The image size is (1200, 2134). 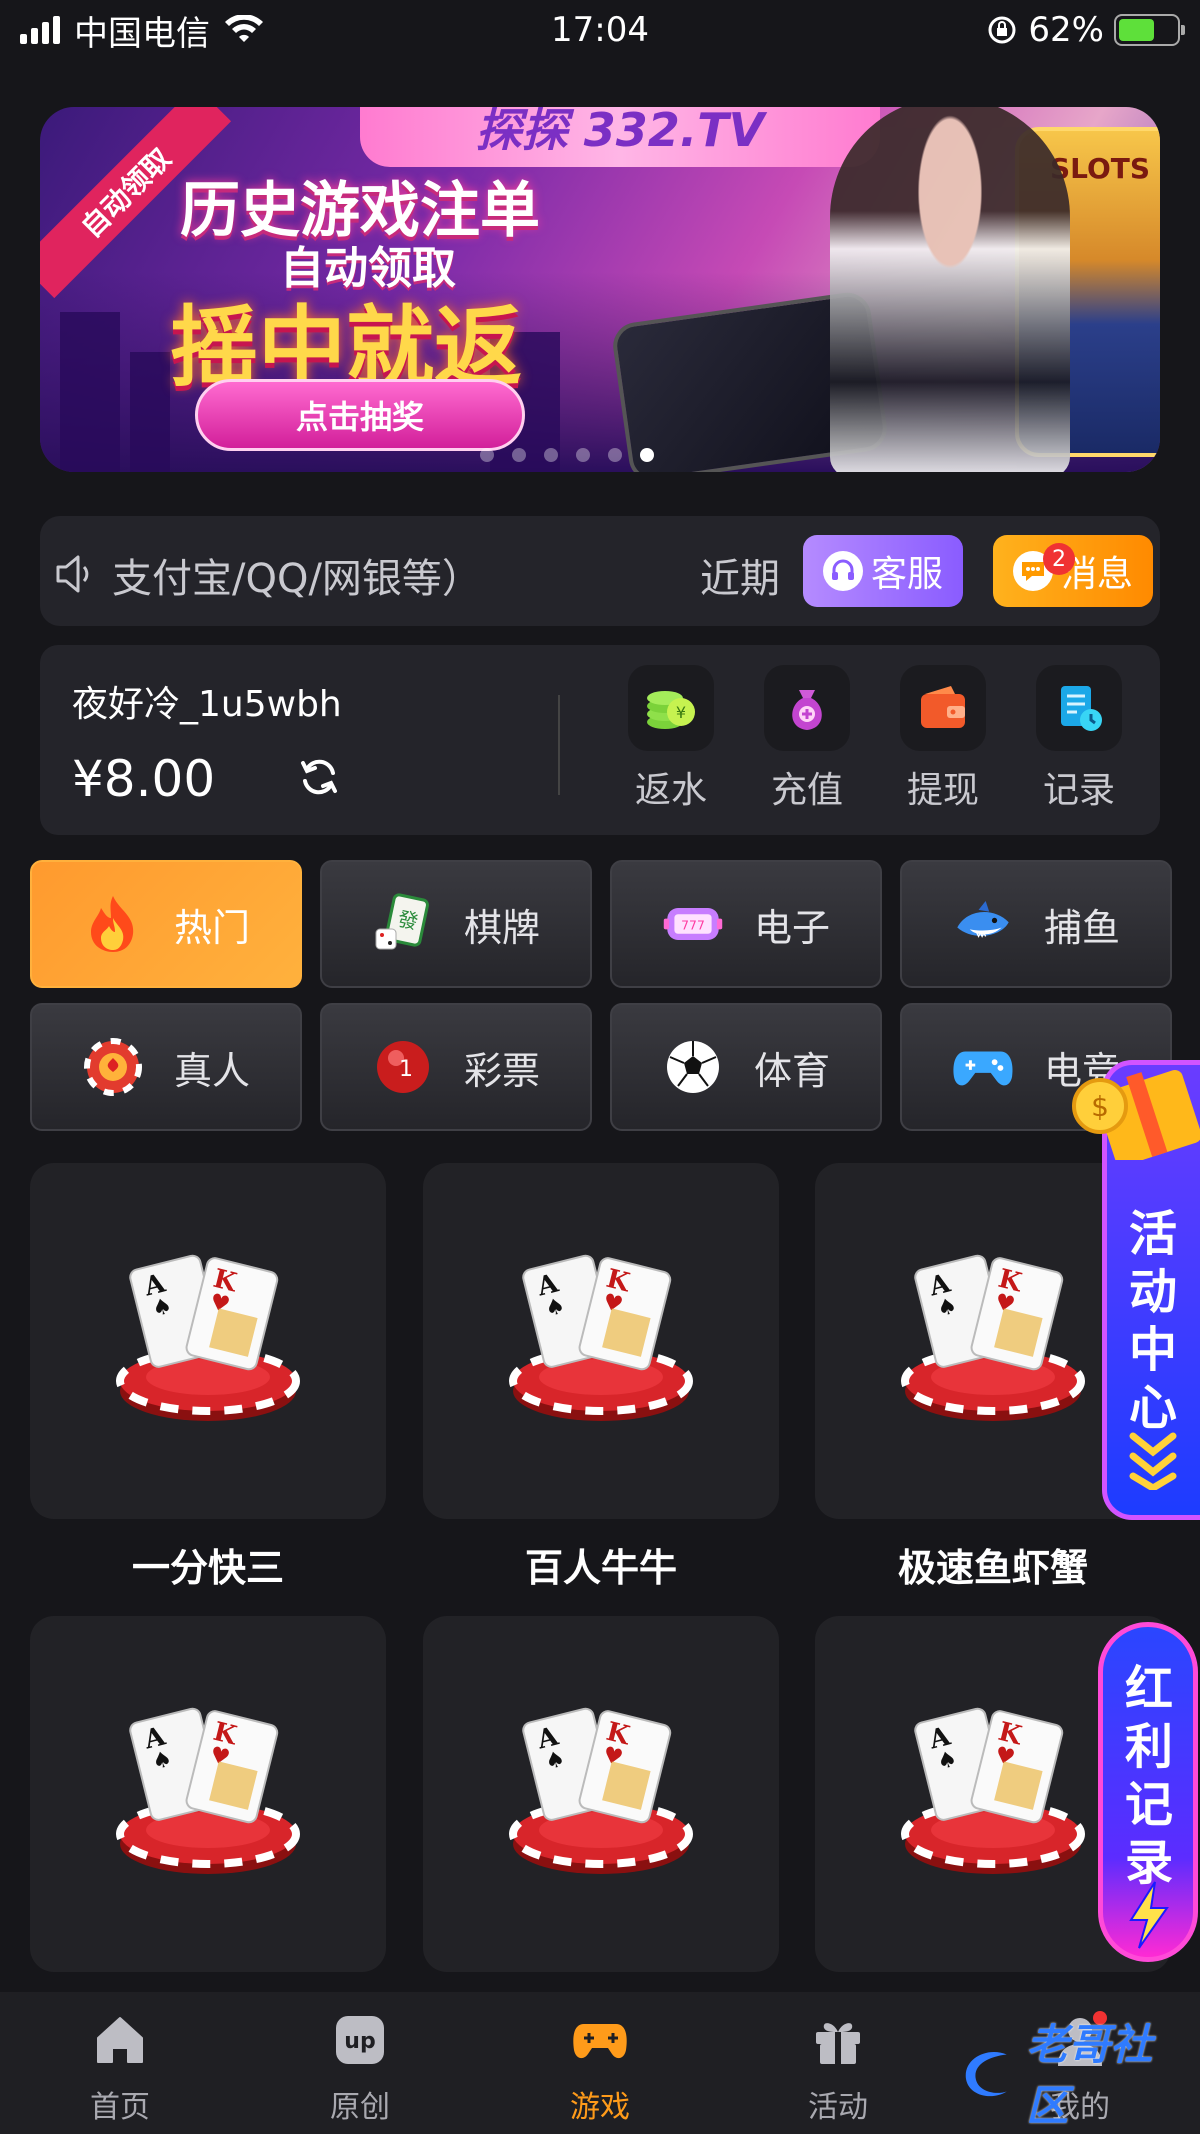 I want to click on category-label: 彩票, so click(x=501, y=1070).